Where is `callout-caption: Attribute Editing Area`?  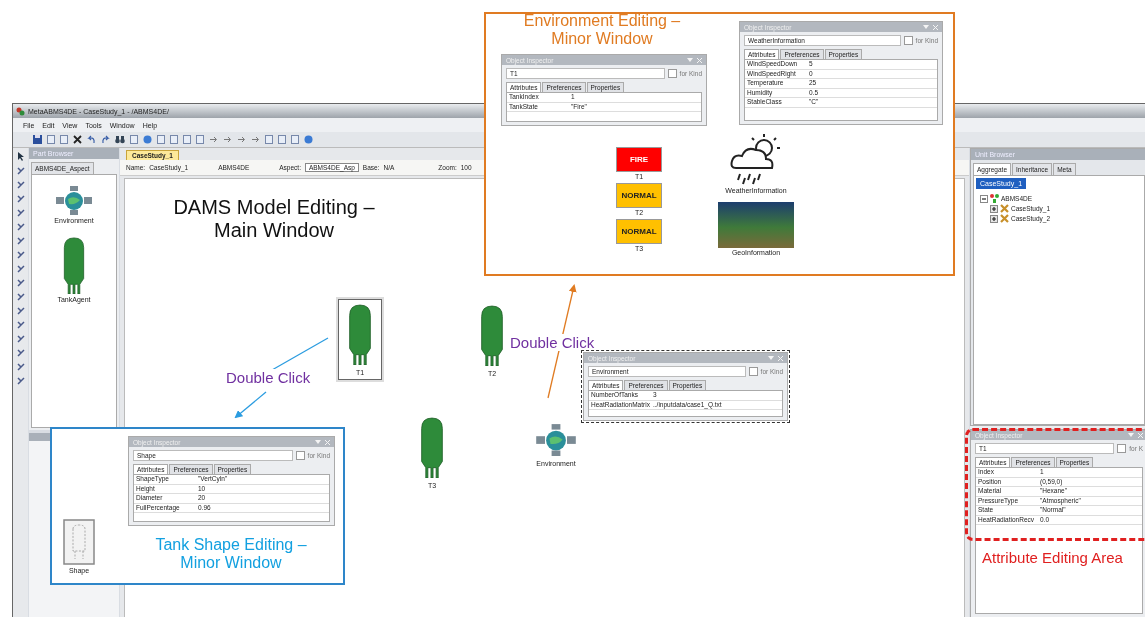 callout-caption: Attribute Editing Area is located at coordinates (1052, 558).